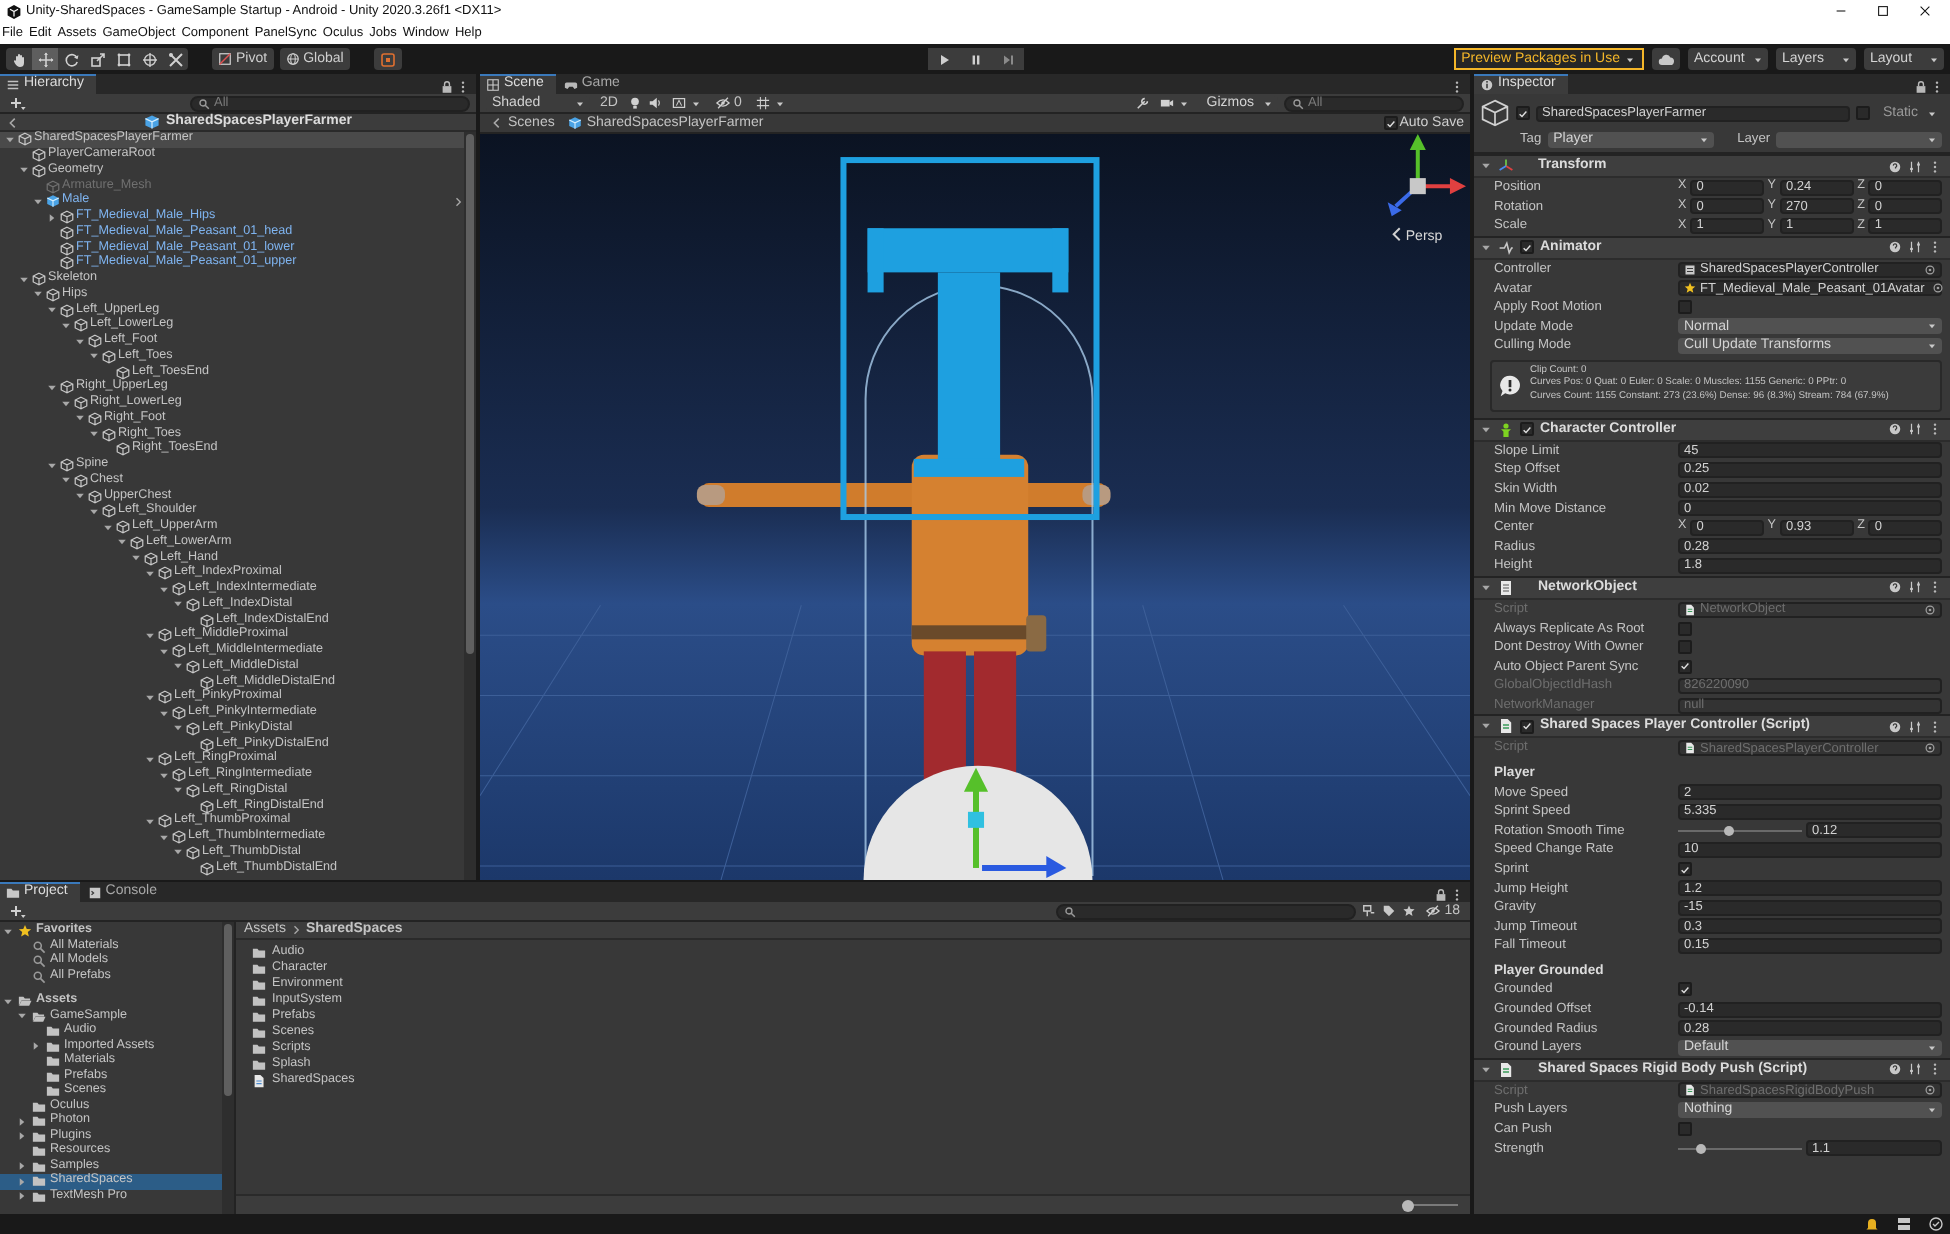 This screenshot has width=1950, height=1234. Describe the element at coordinates (13, 122) in the screenshot. I see `back-icon` at that location.